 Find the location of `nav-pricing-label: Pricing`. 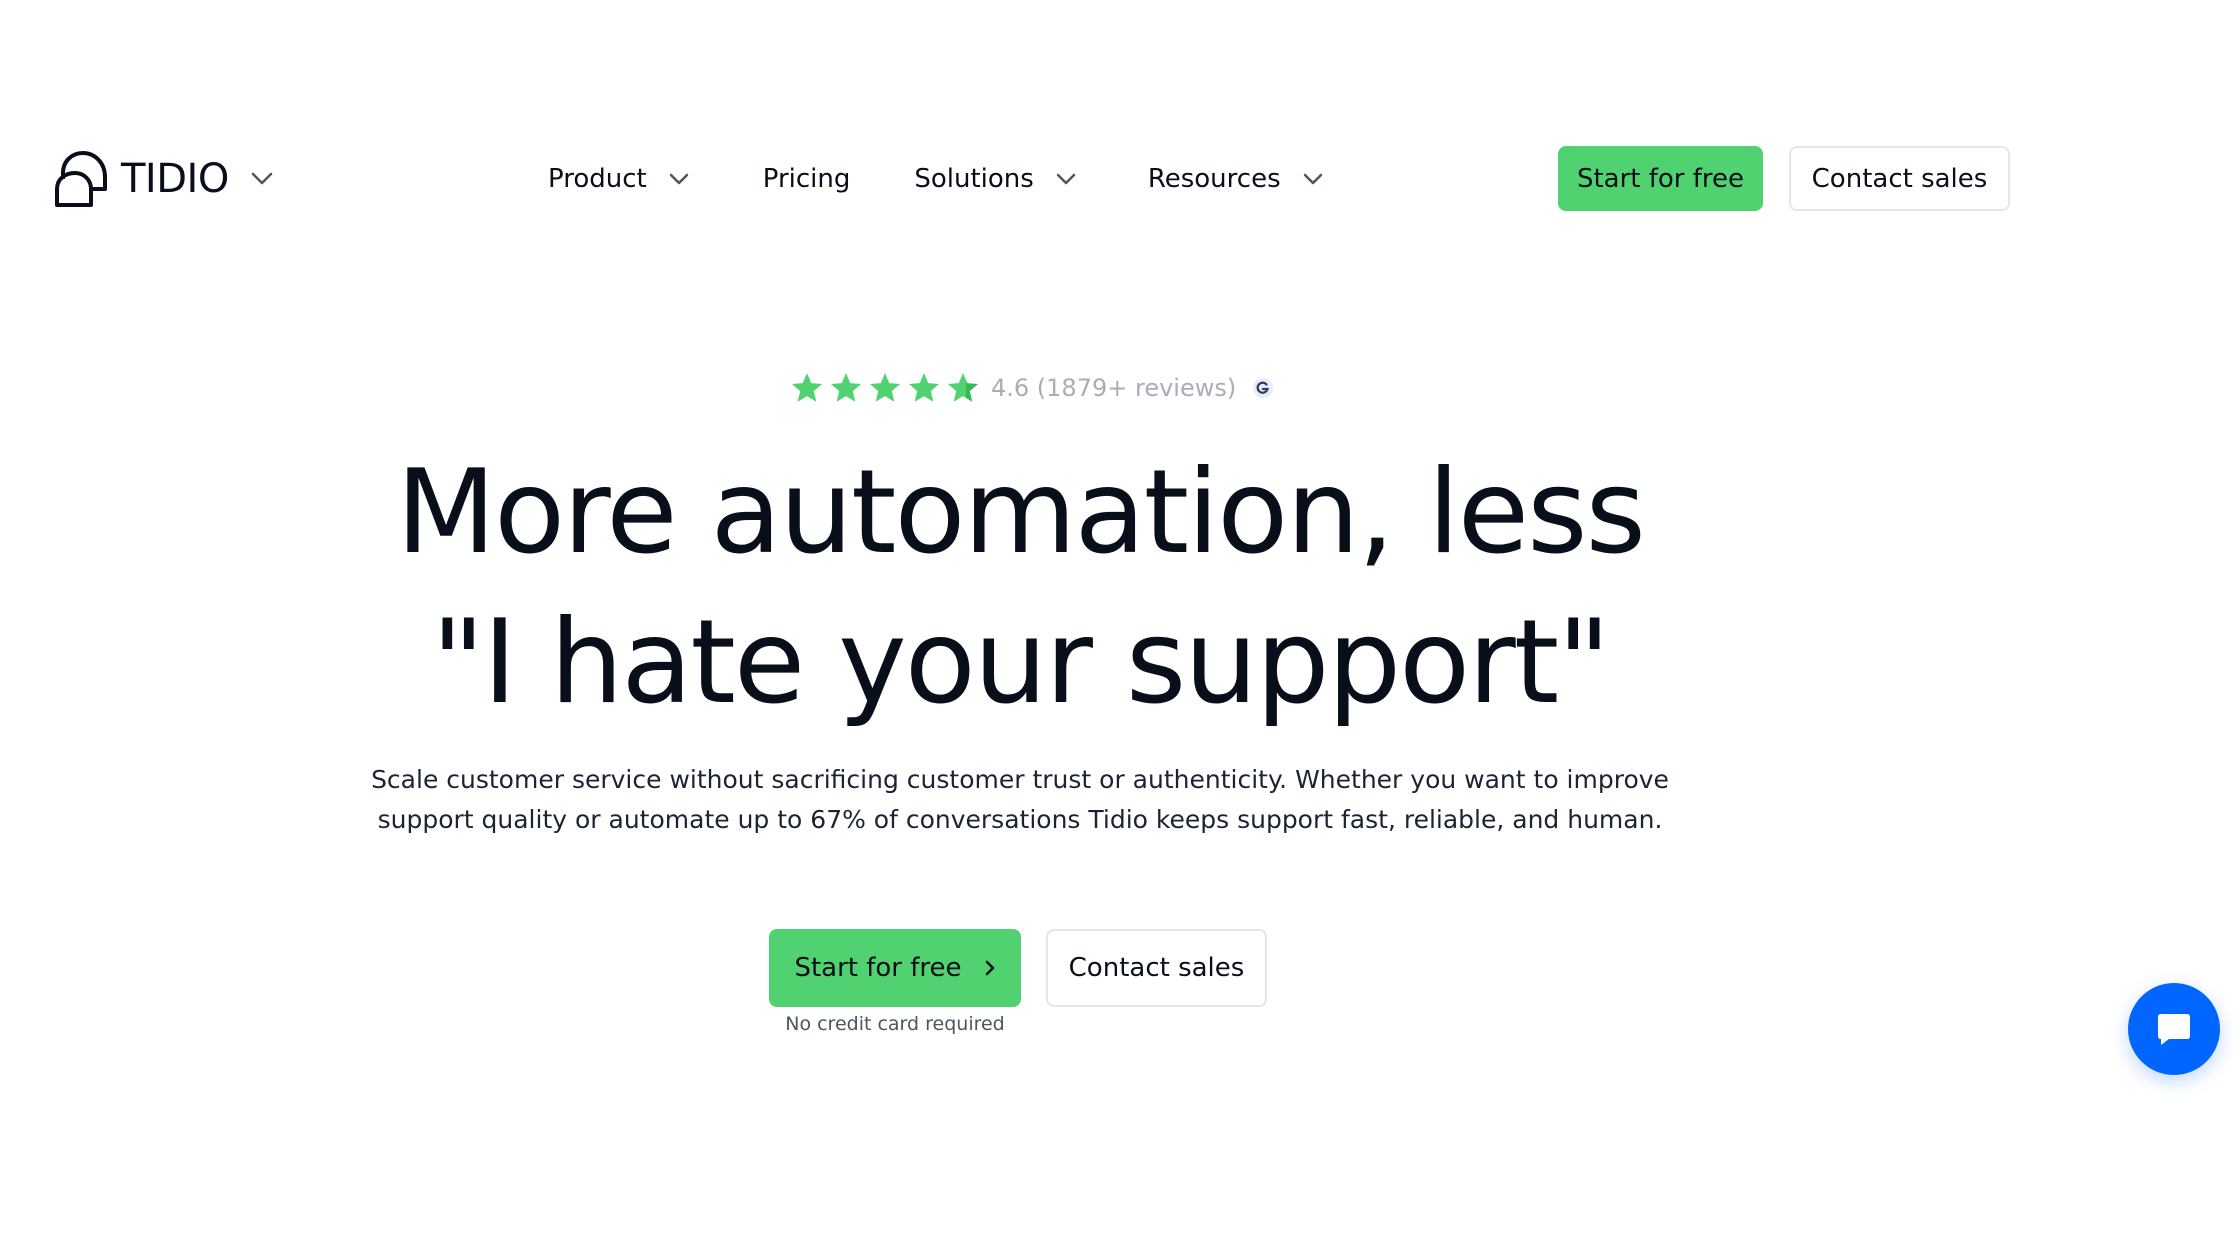

nav-pricing-label: Pricing is located at coordinates (806, 179).